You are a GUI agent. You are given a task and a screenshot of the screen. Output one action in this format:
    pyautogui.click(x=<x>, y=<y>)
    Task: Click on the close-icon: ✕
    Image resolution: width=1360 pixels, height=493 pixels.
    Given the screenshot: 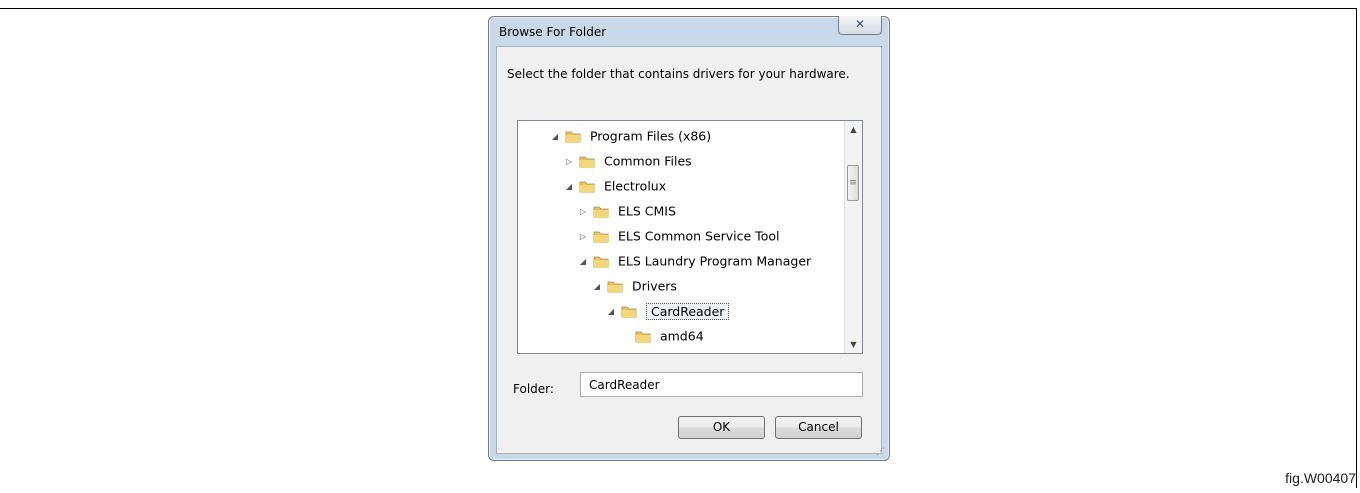 What is the action you would take?
    pyautogui.click(x=860, y=24)
    